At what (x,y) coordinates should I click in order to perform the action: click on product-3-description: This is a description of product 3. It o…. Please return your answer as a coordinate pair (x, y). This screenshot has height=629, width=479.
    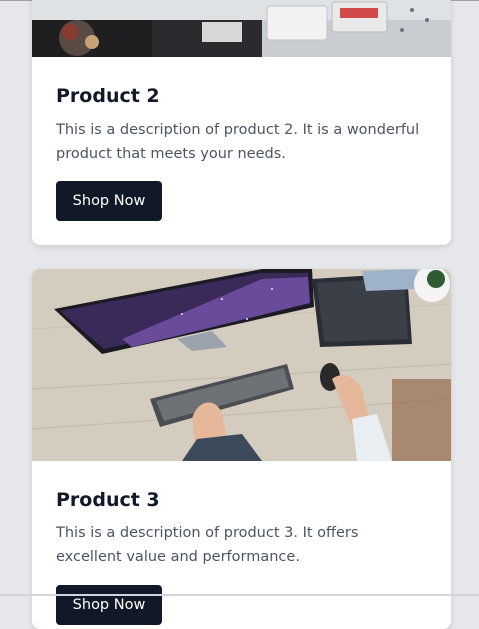
    Looking at the image, I should click on (207, 545).